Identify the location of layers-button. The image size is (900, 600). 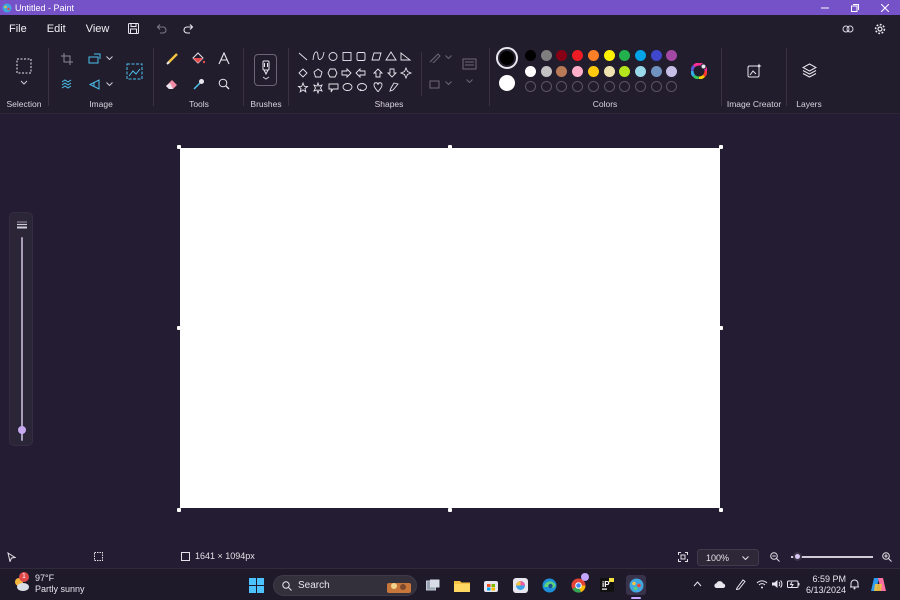
(809, 70).